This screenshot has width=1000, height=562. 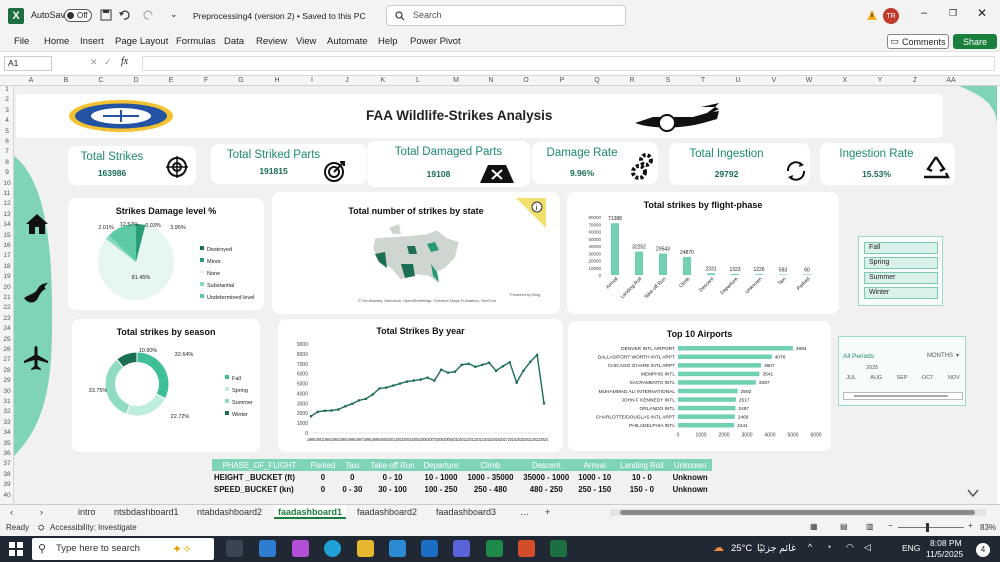 I want to click on home-icon, so click(x=37, y=224).